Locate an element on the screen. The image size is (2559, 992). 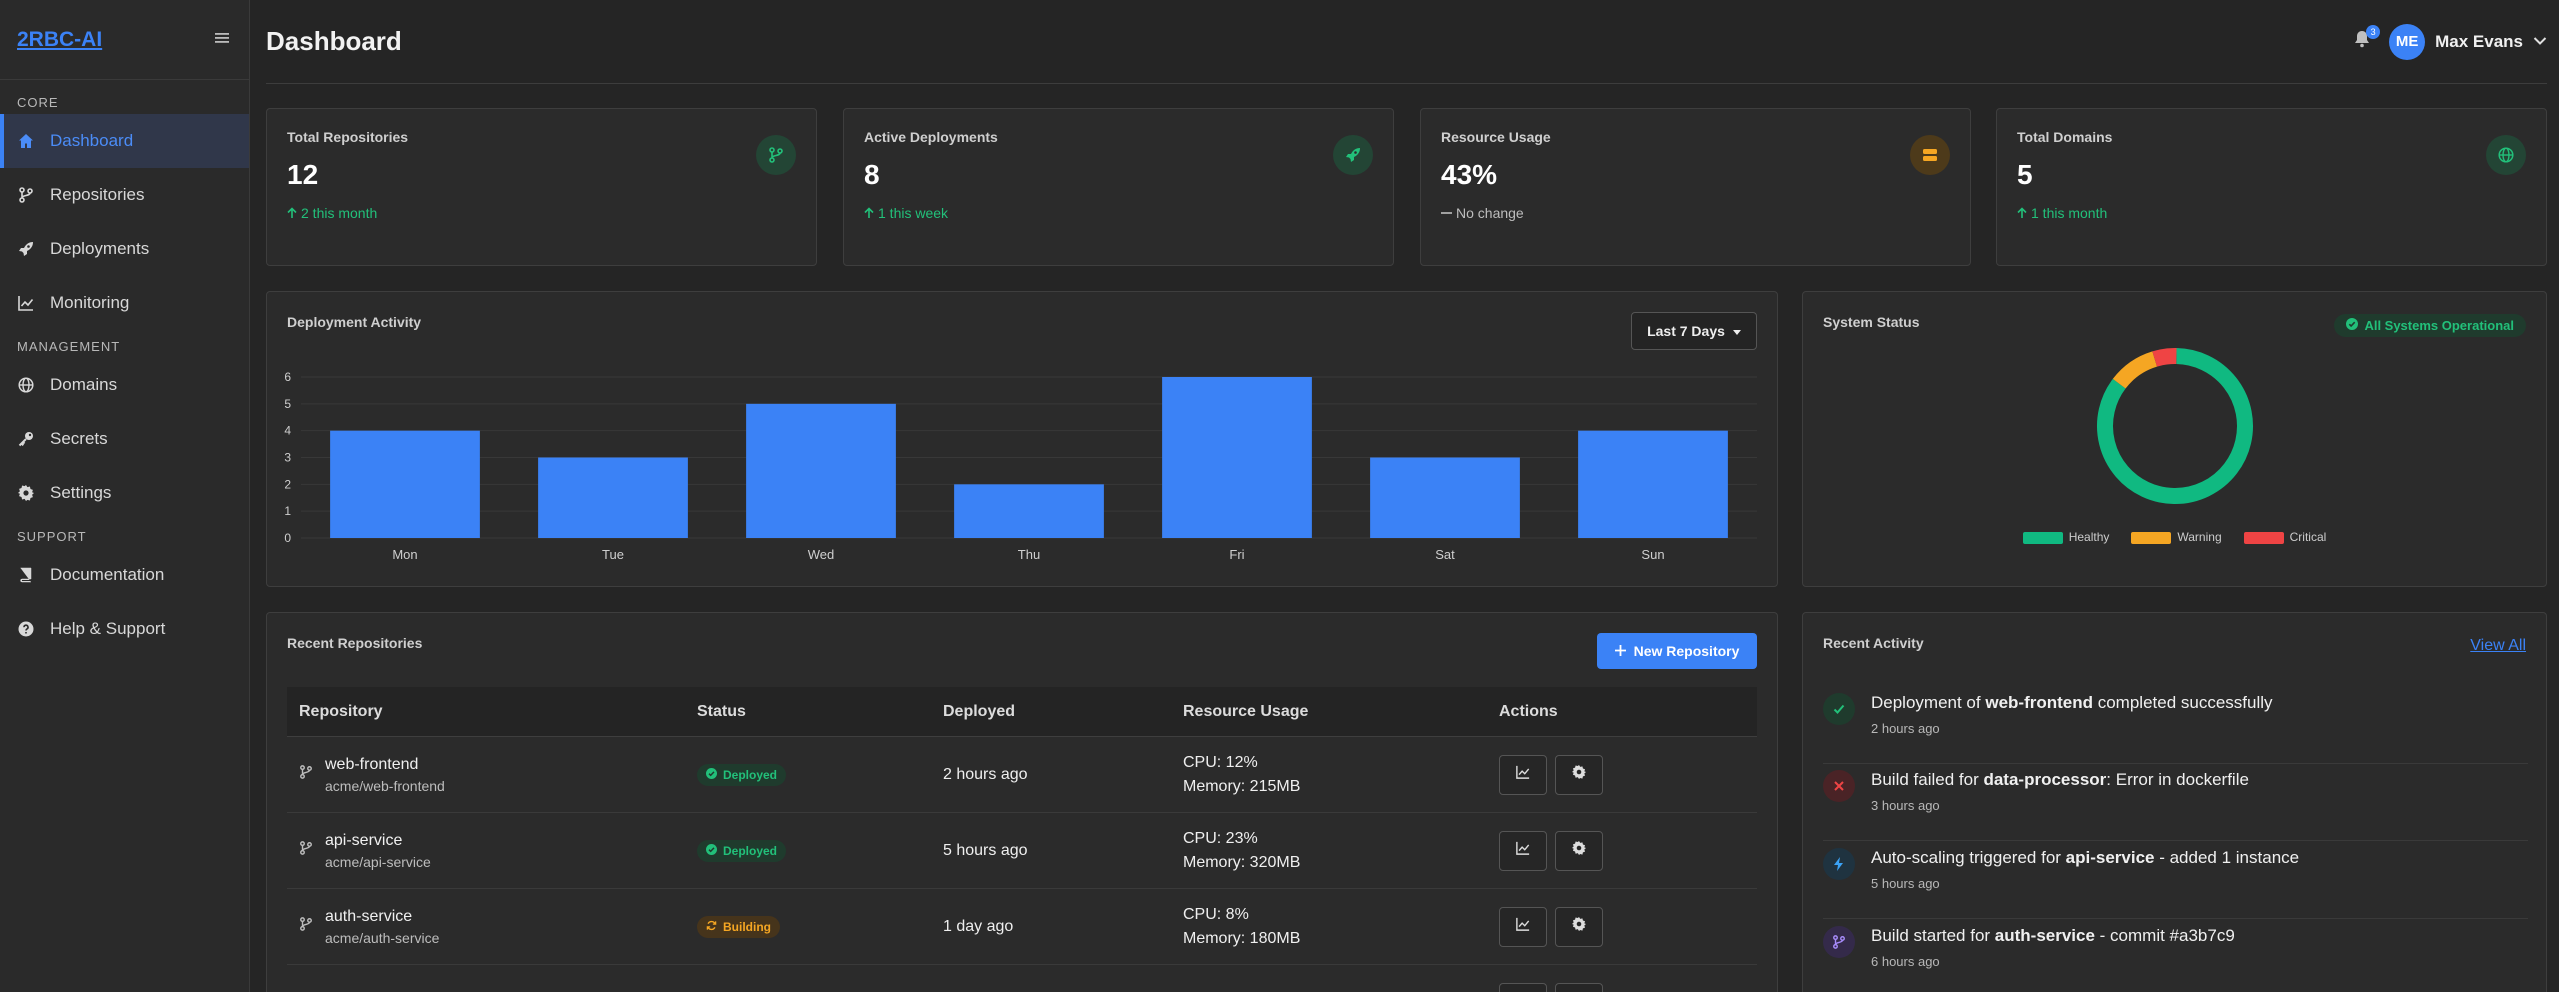
repo-cell: auth-service acme/auth-service is located at coordinates (492, 927).